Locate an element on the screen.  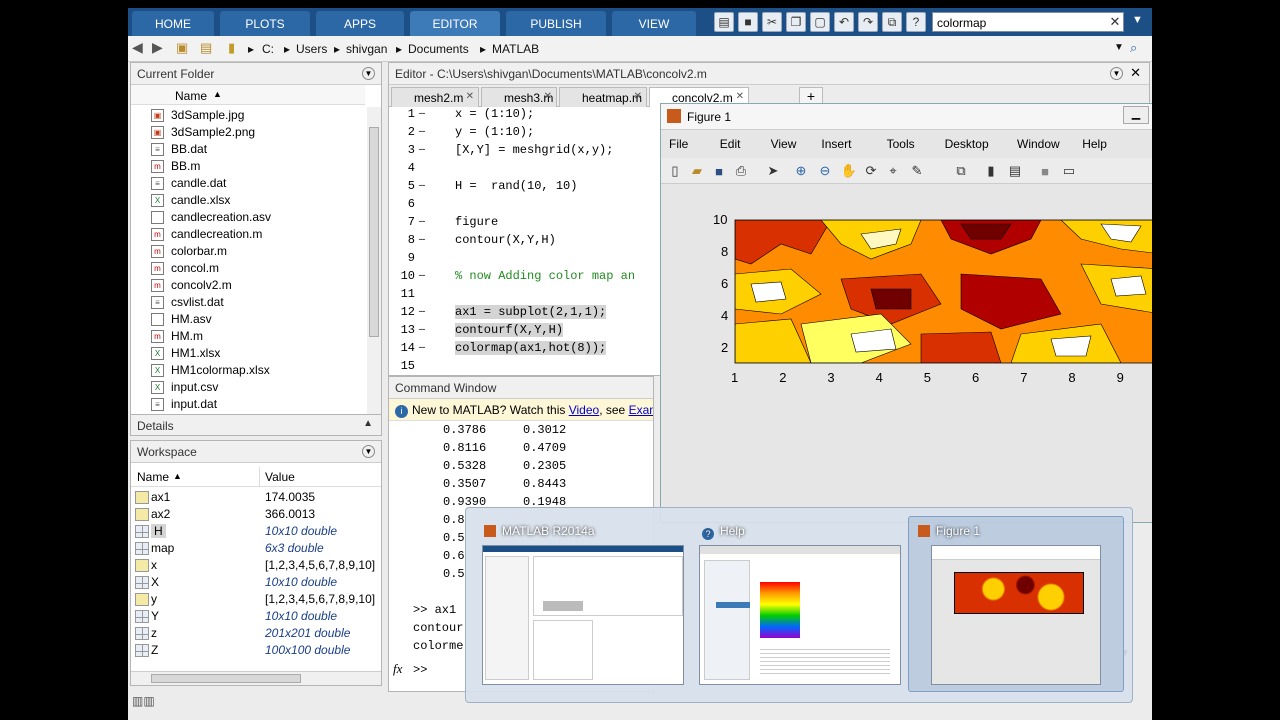
search-documentation-input: colormap is located at coordinates (1028, 22).